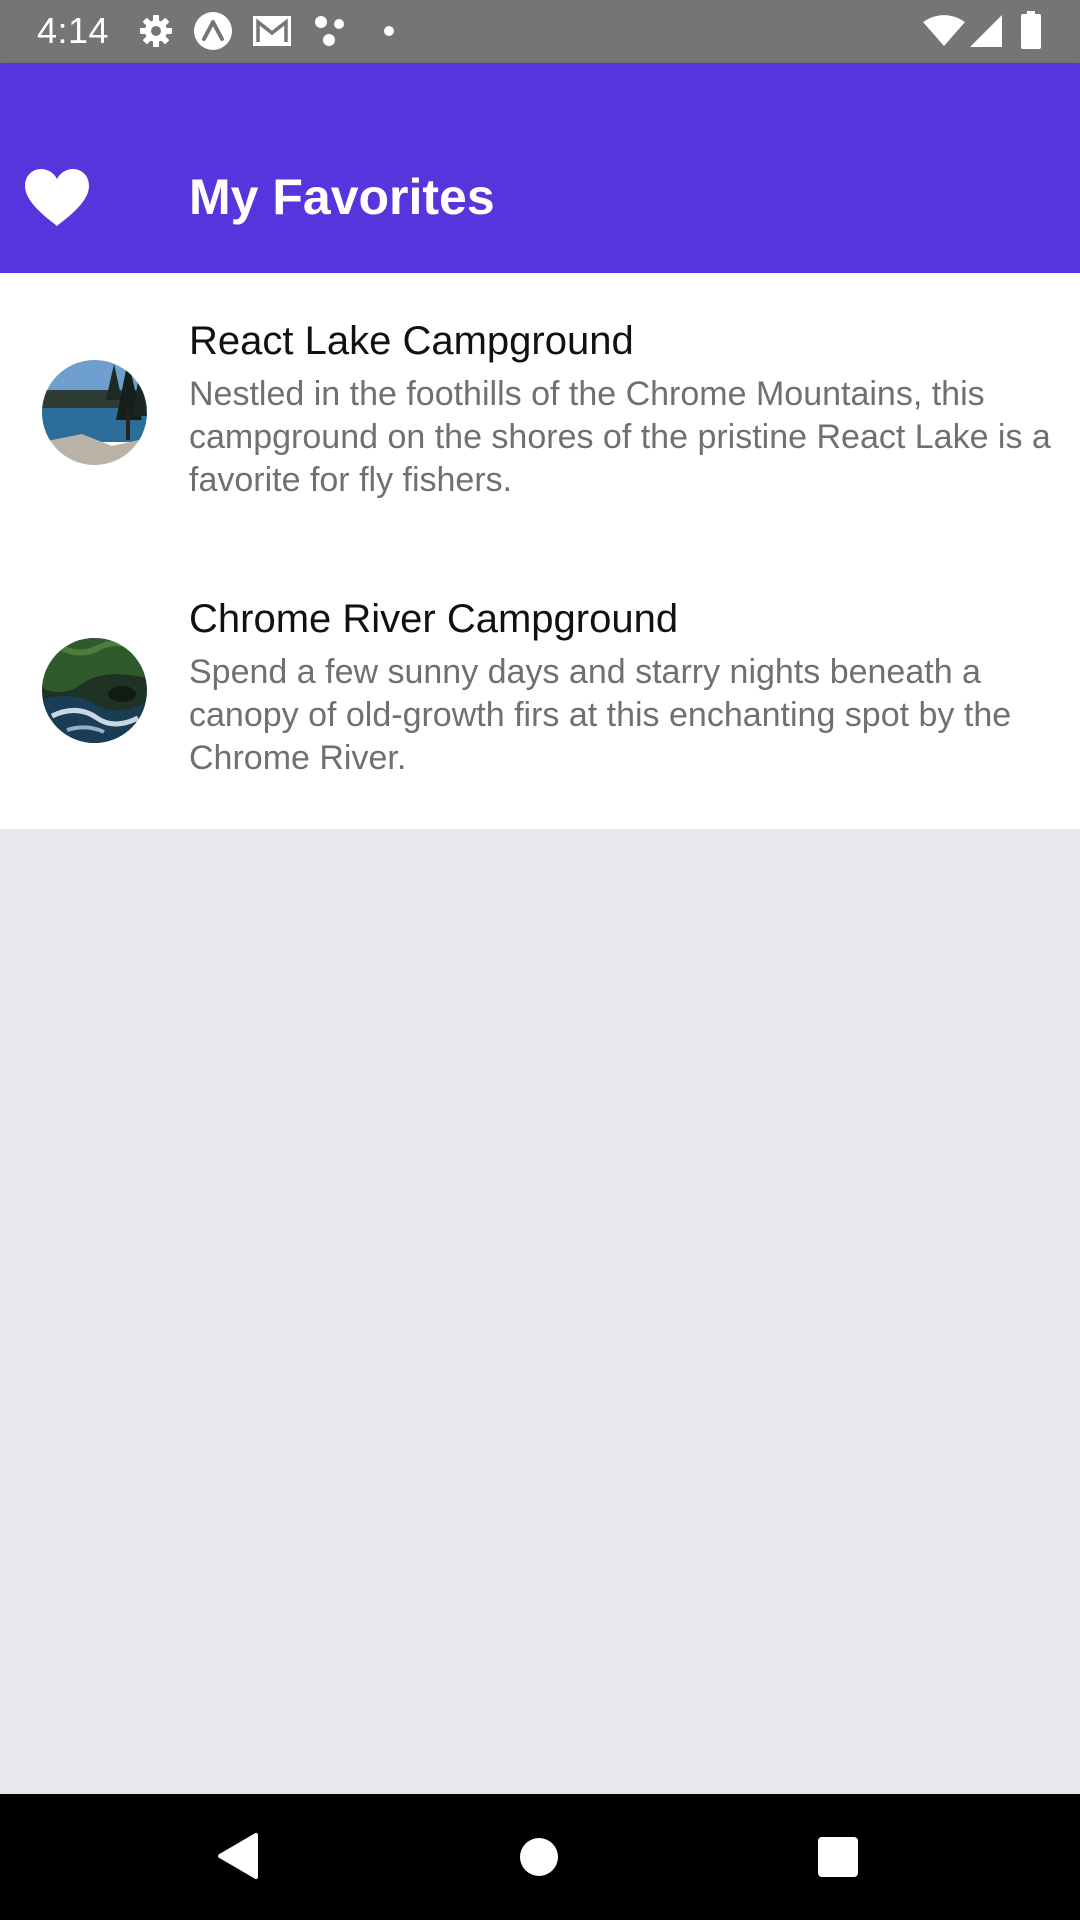 Image resolution: width=1080 pixels, height=1920 pixels. I want to click on navigation-bar, so click(540, 1857).